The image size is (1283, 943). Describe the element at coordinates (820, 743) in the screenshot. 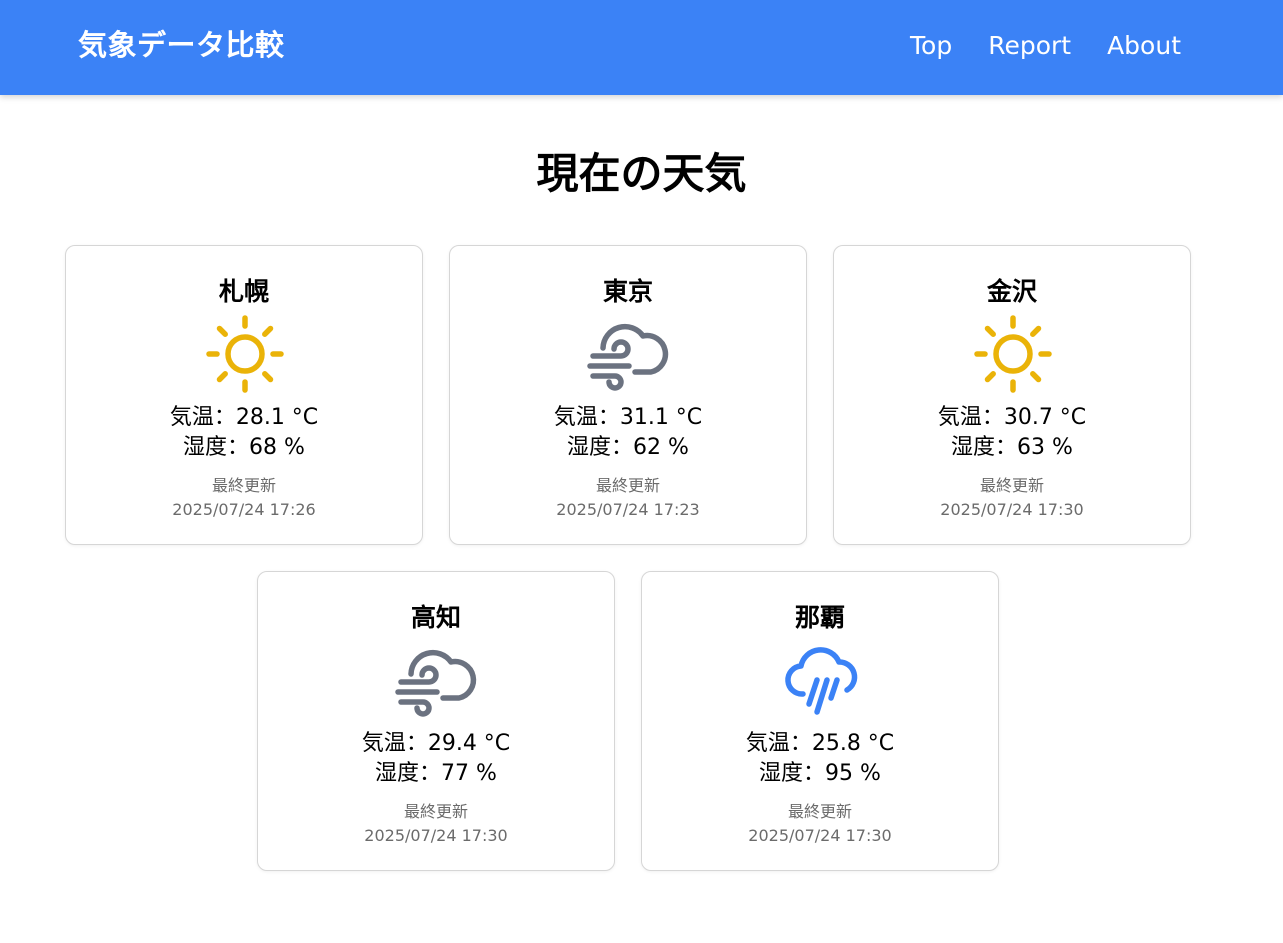

I see `temperature-text: 気温：25.8 °C` at that location.